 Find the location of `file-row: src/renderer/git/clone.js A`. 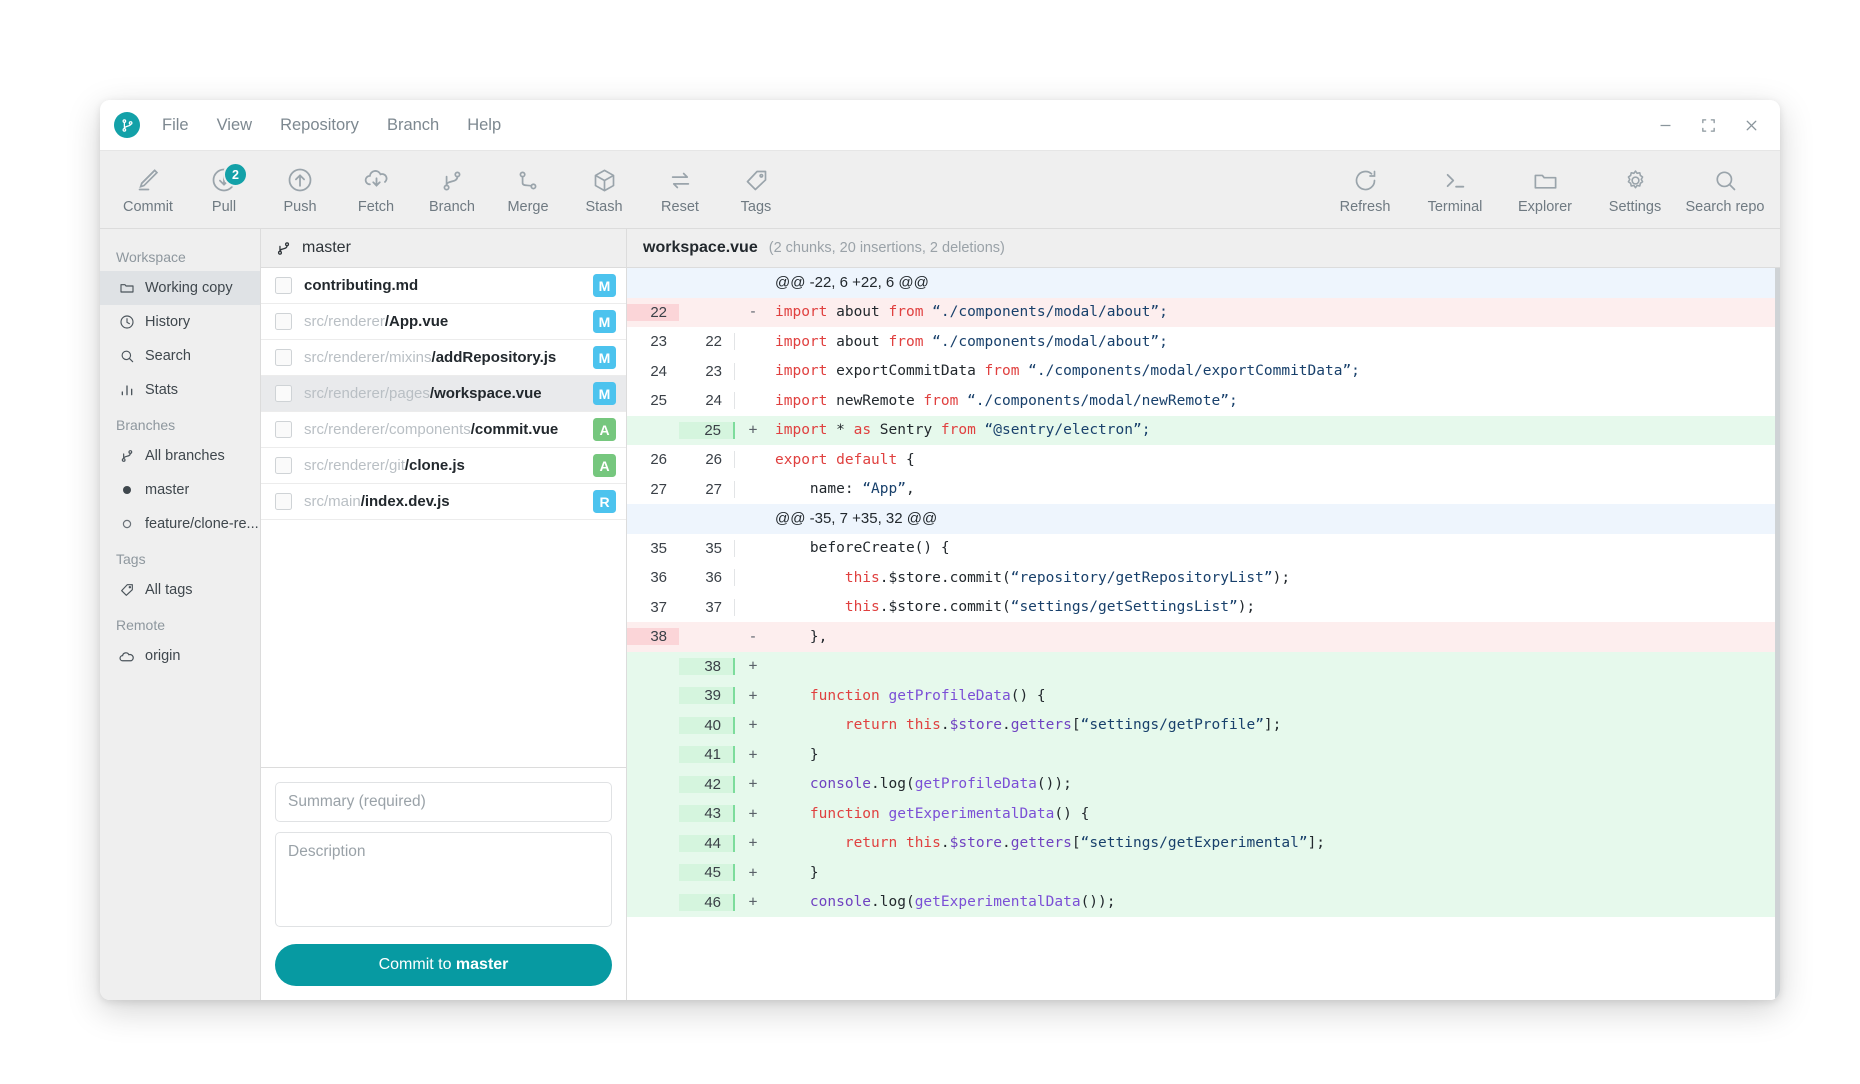

file-row: src/renderer/git/clone.js A is located at coordinates (443, 466).